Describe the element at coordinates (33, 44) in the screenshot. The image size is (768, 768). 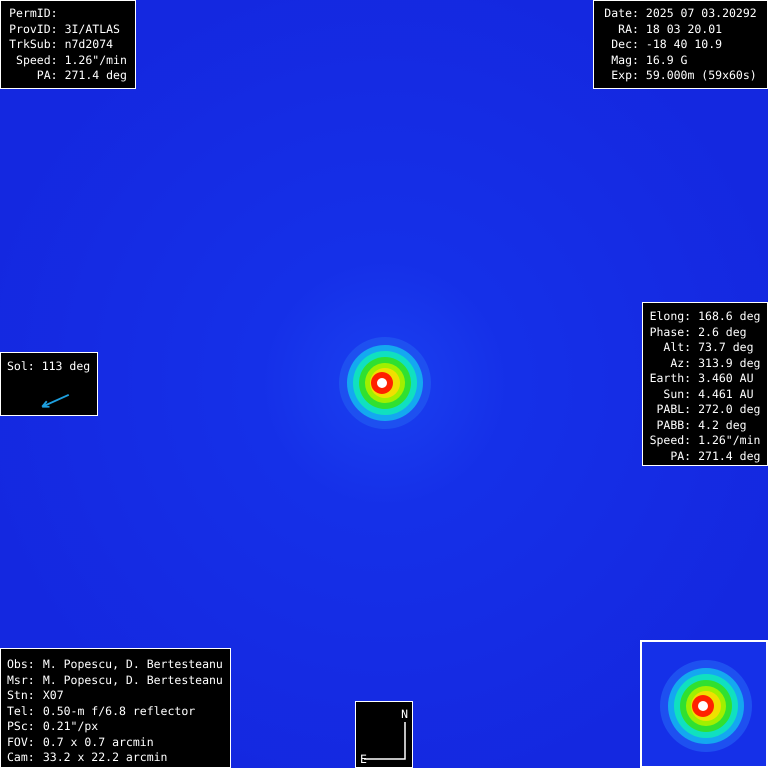
I see `info-label: TrkSub:` at that location.